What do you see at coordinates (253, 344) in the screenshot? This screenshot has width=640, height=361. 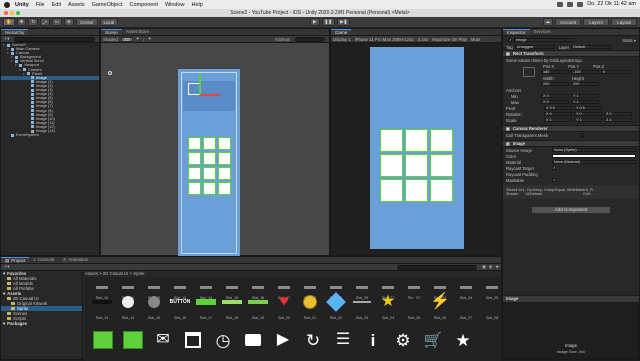 I see `video-icon` at bounding box center [253, 344].